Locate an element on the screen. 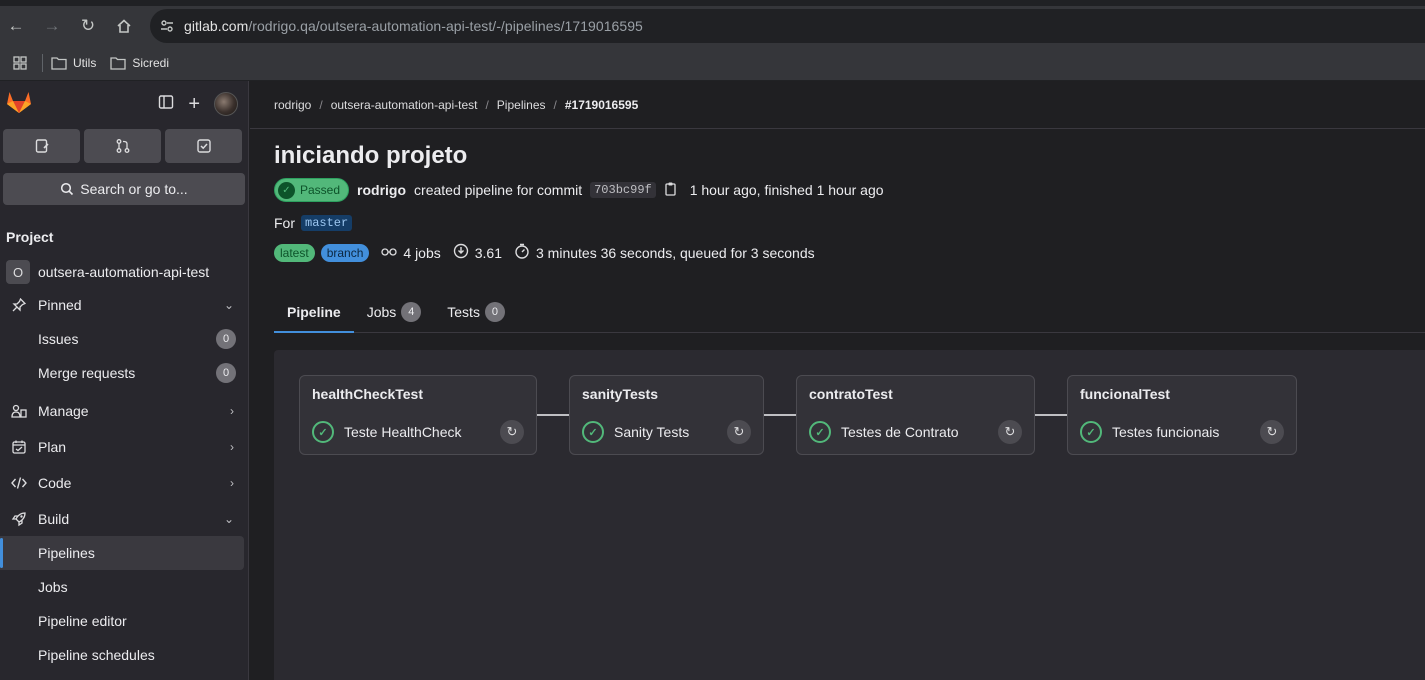 This screenshot has height=680, width=1425. status-badge: ✓ Passed is located at coordinates (312, 190).